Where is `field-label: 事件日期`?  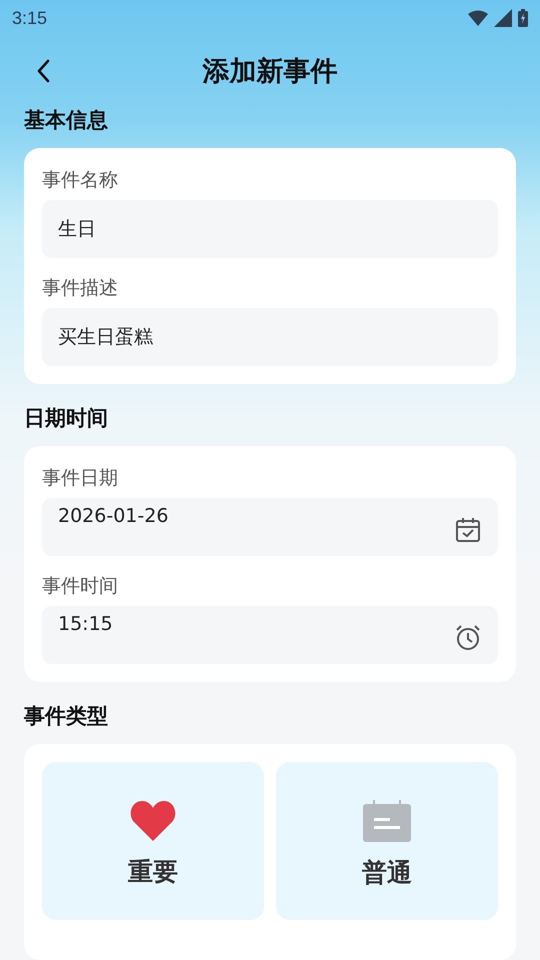 field-label: 事件日期 is located at coordinates (80, 478).